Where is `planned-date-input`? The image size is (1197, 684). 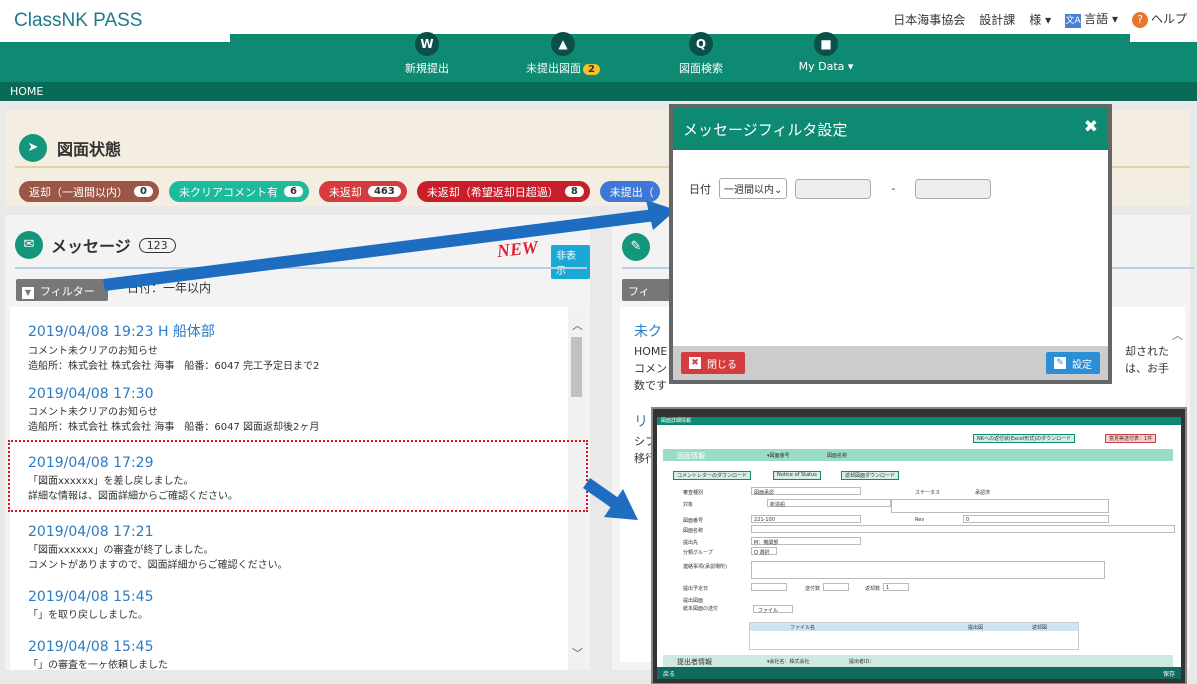
planned-date-input is located at coordinates (769, 587).